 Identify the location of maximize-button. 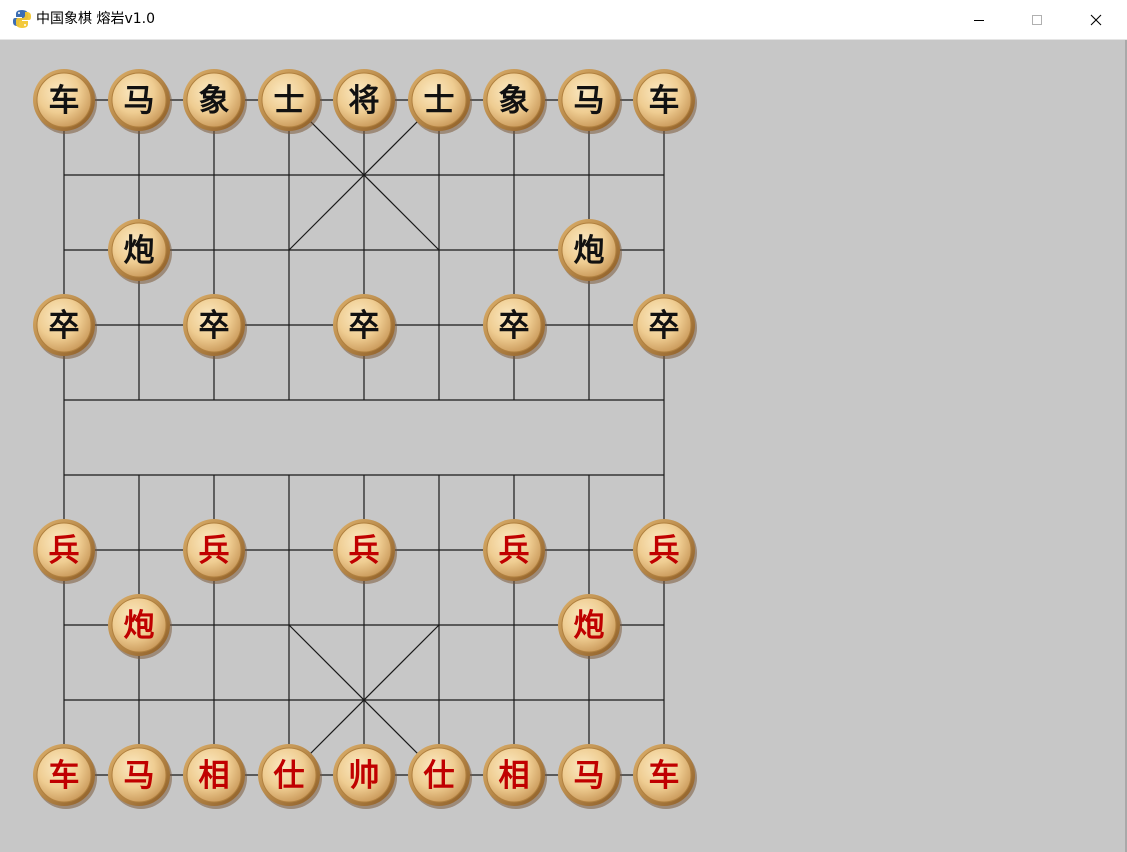
(1037, 19).